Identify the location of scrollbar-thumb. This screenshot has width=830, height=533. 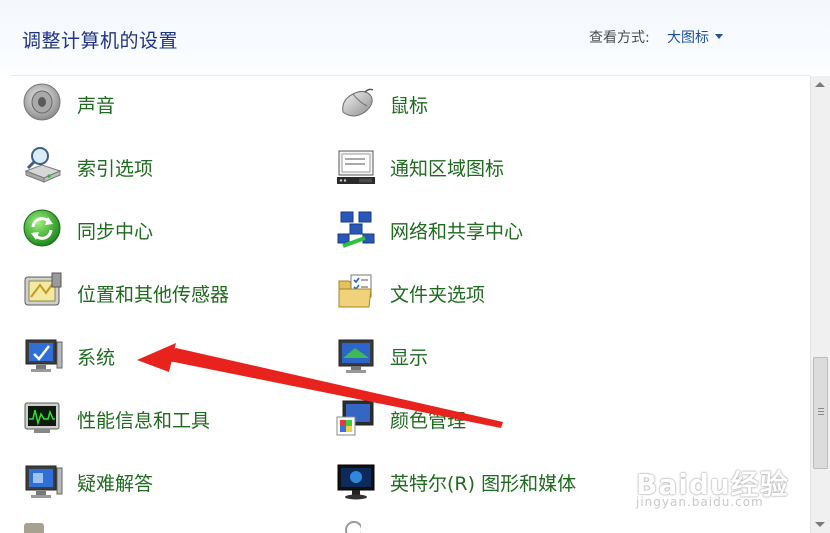
(820, 413).